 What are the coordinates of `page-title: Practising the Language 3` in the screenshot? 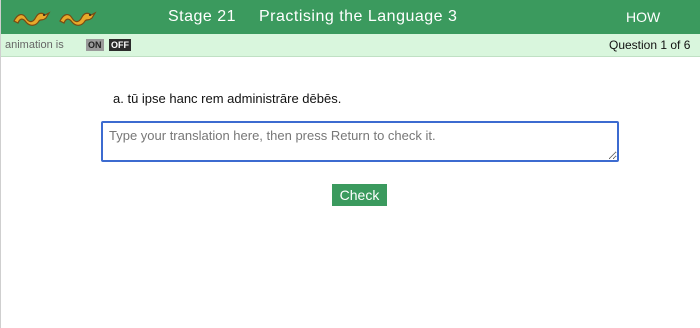 It's located at (358, 16).